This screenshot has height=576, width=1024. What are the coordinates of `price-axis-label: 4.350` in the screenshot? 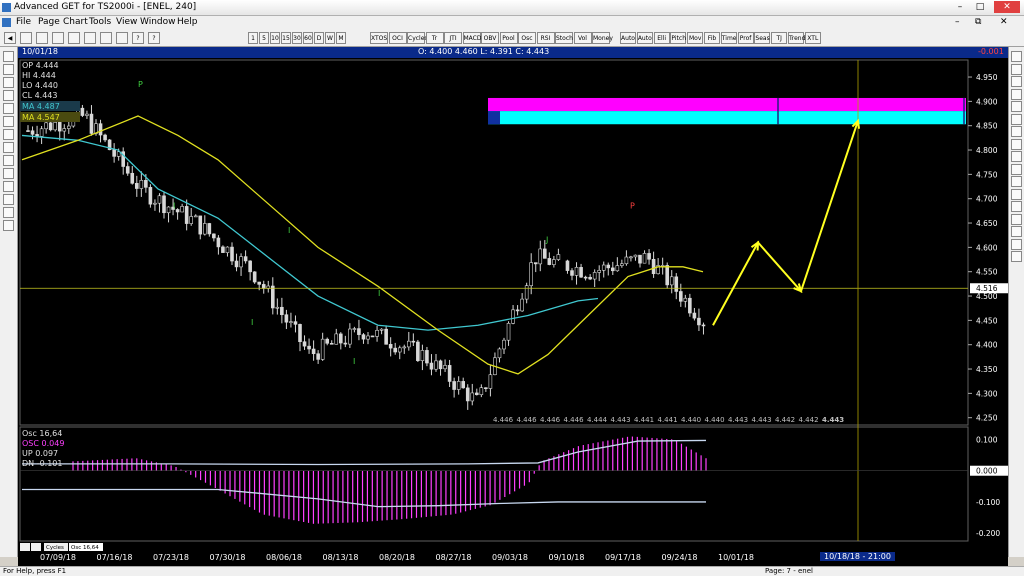 It's located at (987, 369).